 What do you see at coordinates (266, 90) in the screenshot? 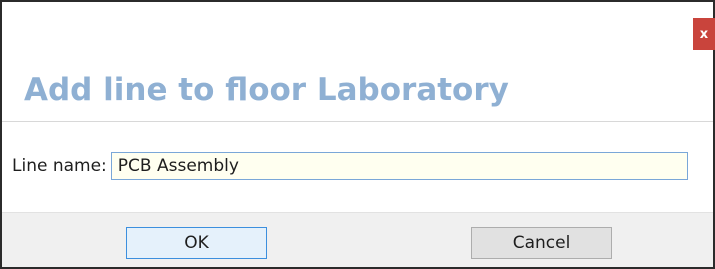
I see `dialog-title: Add line to floor Laboratory` at bounding box center [266, 90].